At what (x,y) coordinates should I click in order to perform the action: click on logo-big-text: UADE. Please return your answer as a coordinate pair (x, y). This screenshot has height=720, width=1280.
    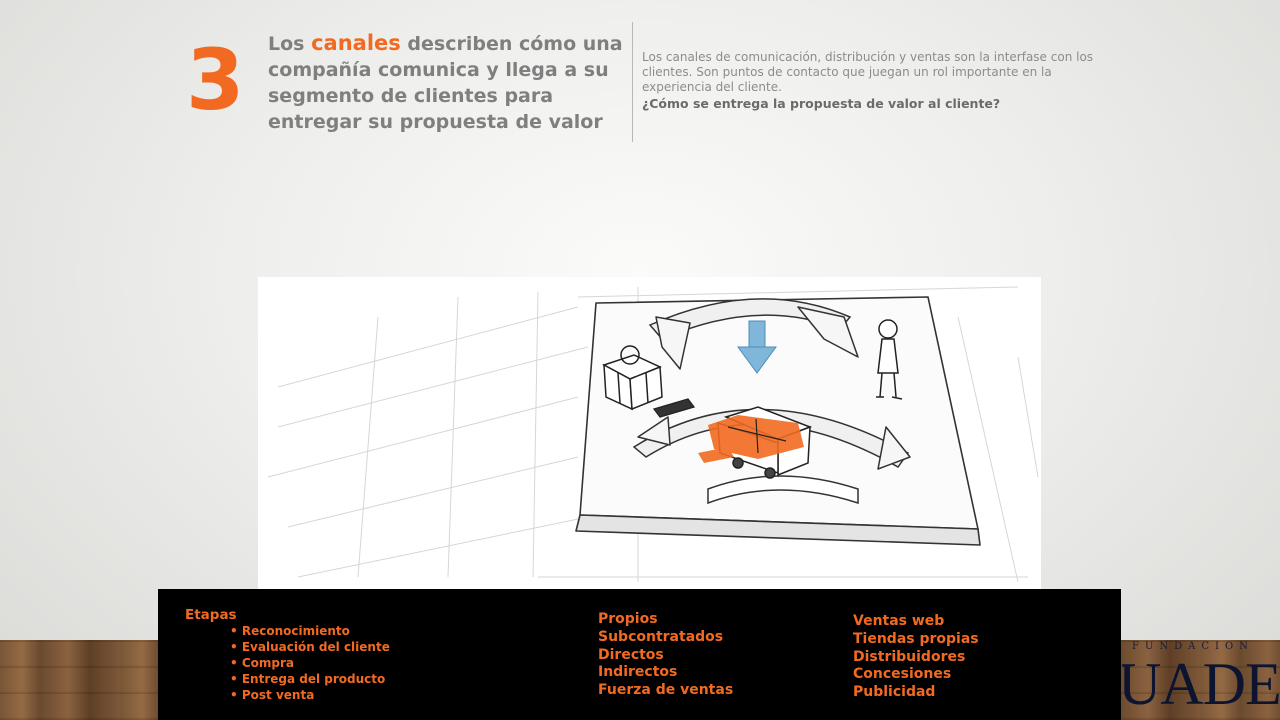
    Looking at the image, I should click on (1201, 684).